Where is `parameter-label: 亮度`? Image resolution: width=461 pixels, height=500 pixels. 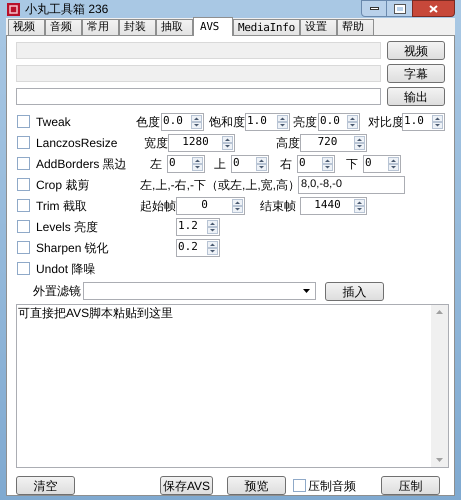
parameter-label: 亮度 is located at coordinates (305, 122).